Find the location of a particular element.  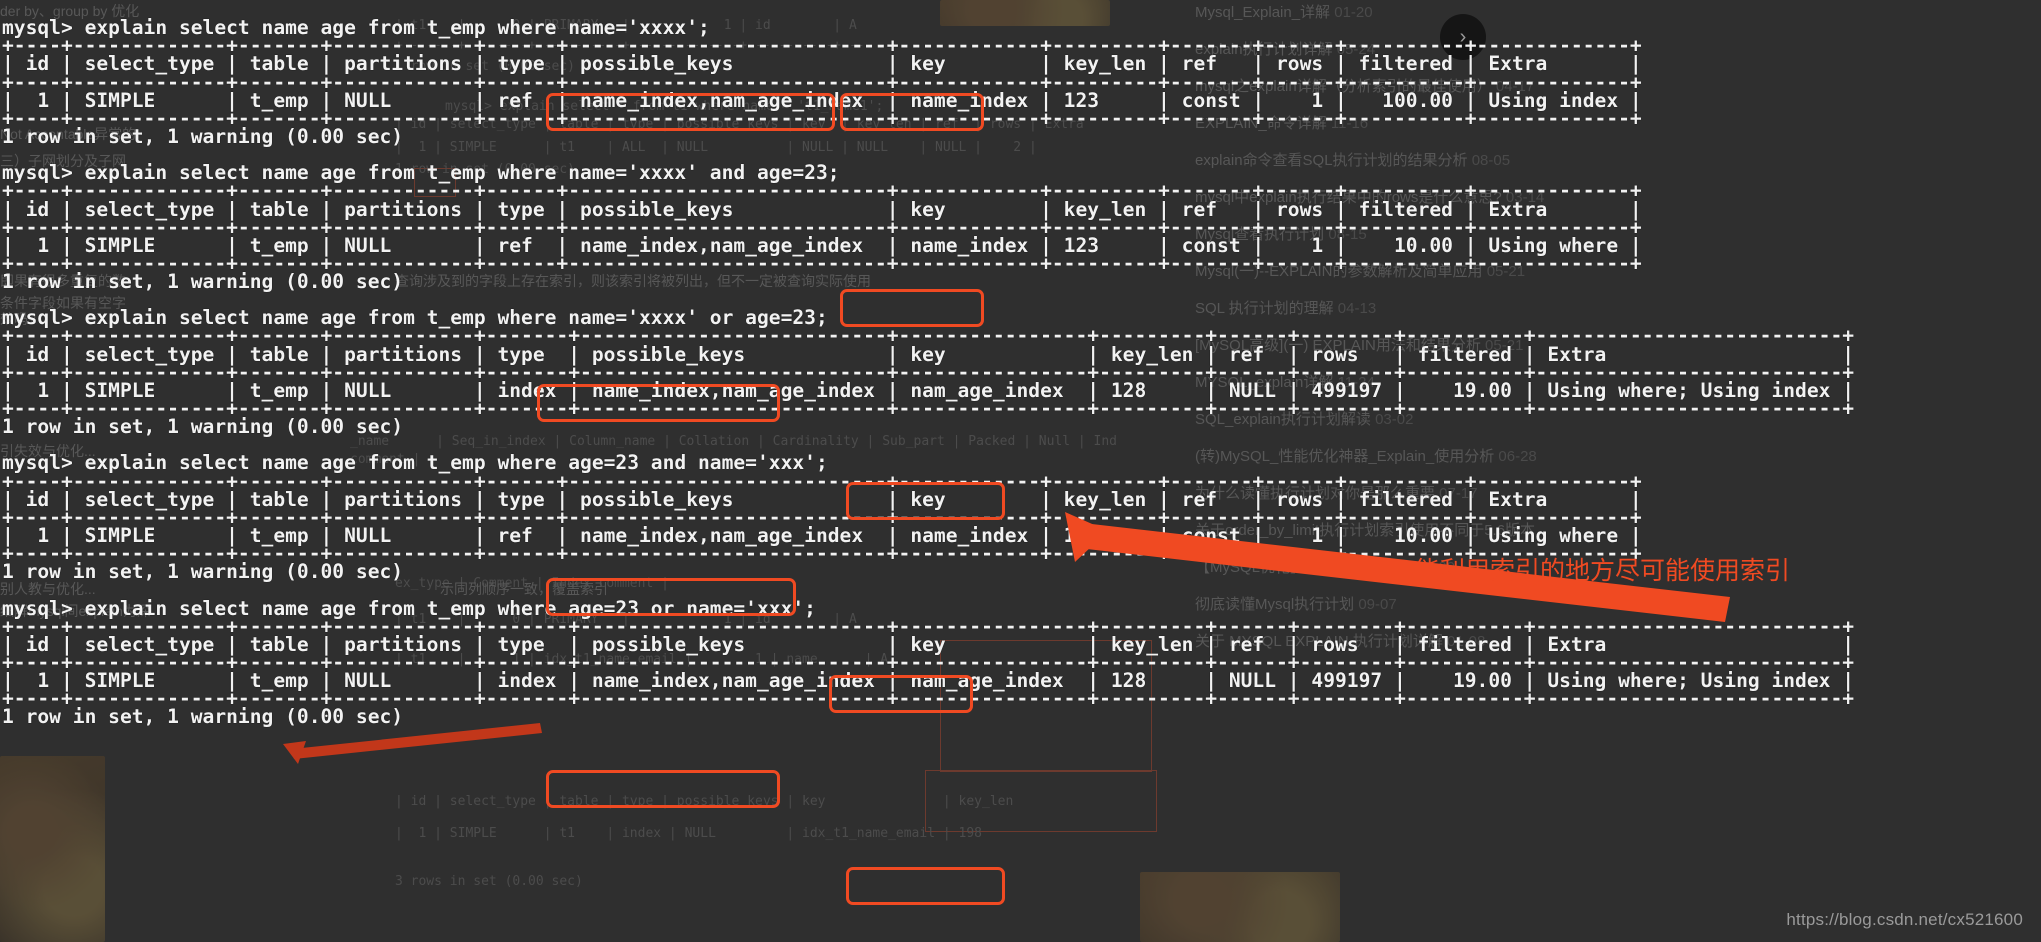

watermark-url: https://blog.csdn.net/cx521600 is located at coordinates (1904, 919).